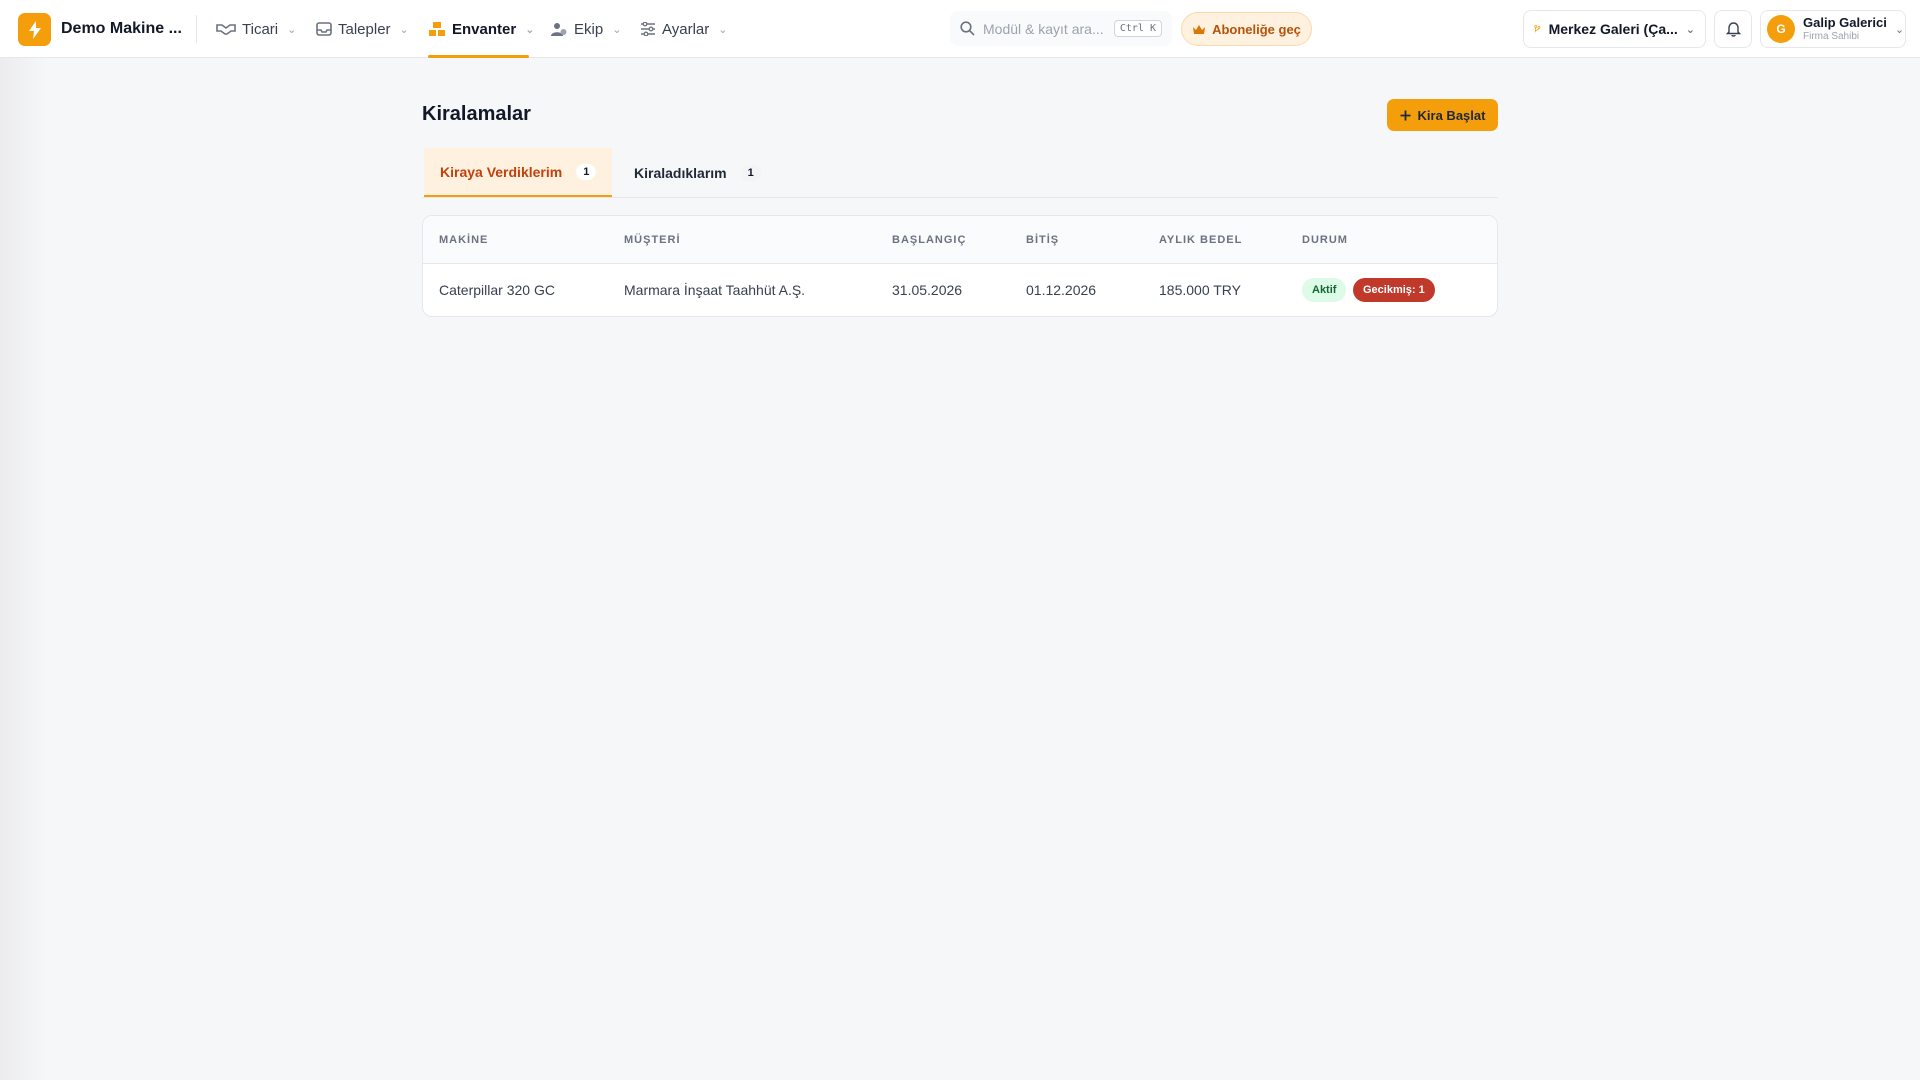 The image size is (1920, 1080). What do you see at coordinates (501, 171) in the screenshot?
I see `tab-label: Kiraya Verdiklerim` at bounding box center [501, 171].